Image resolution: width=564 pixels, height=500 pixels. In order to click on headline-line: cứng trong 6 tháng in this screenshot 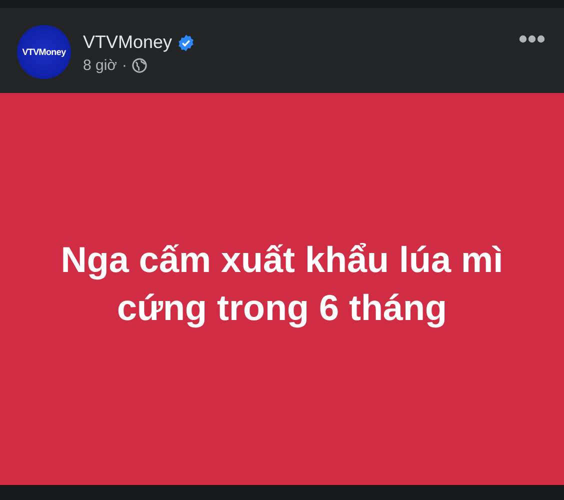, I will do `click(282, 308)`.